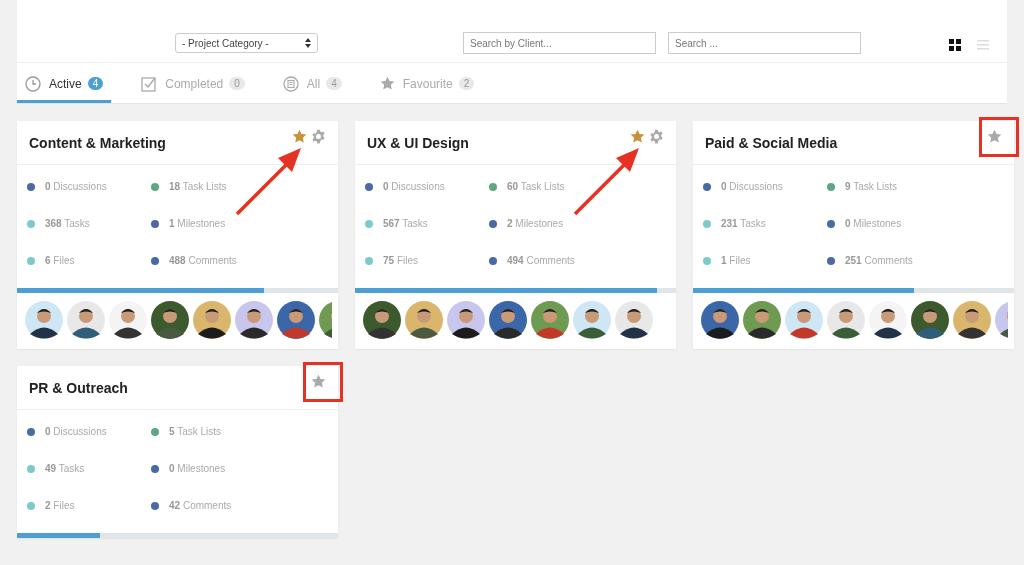 The image size is (1024, 565). I want to click on stat-text: 6 Files, so click(60, 260).